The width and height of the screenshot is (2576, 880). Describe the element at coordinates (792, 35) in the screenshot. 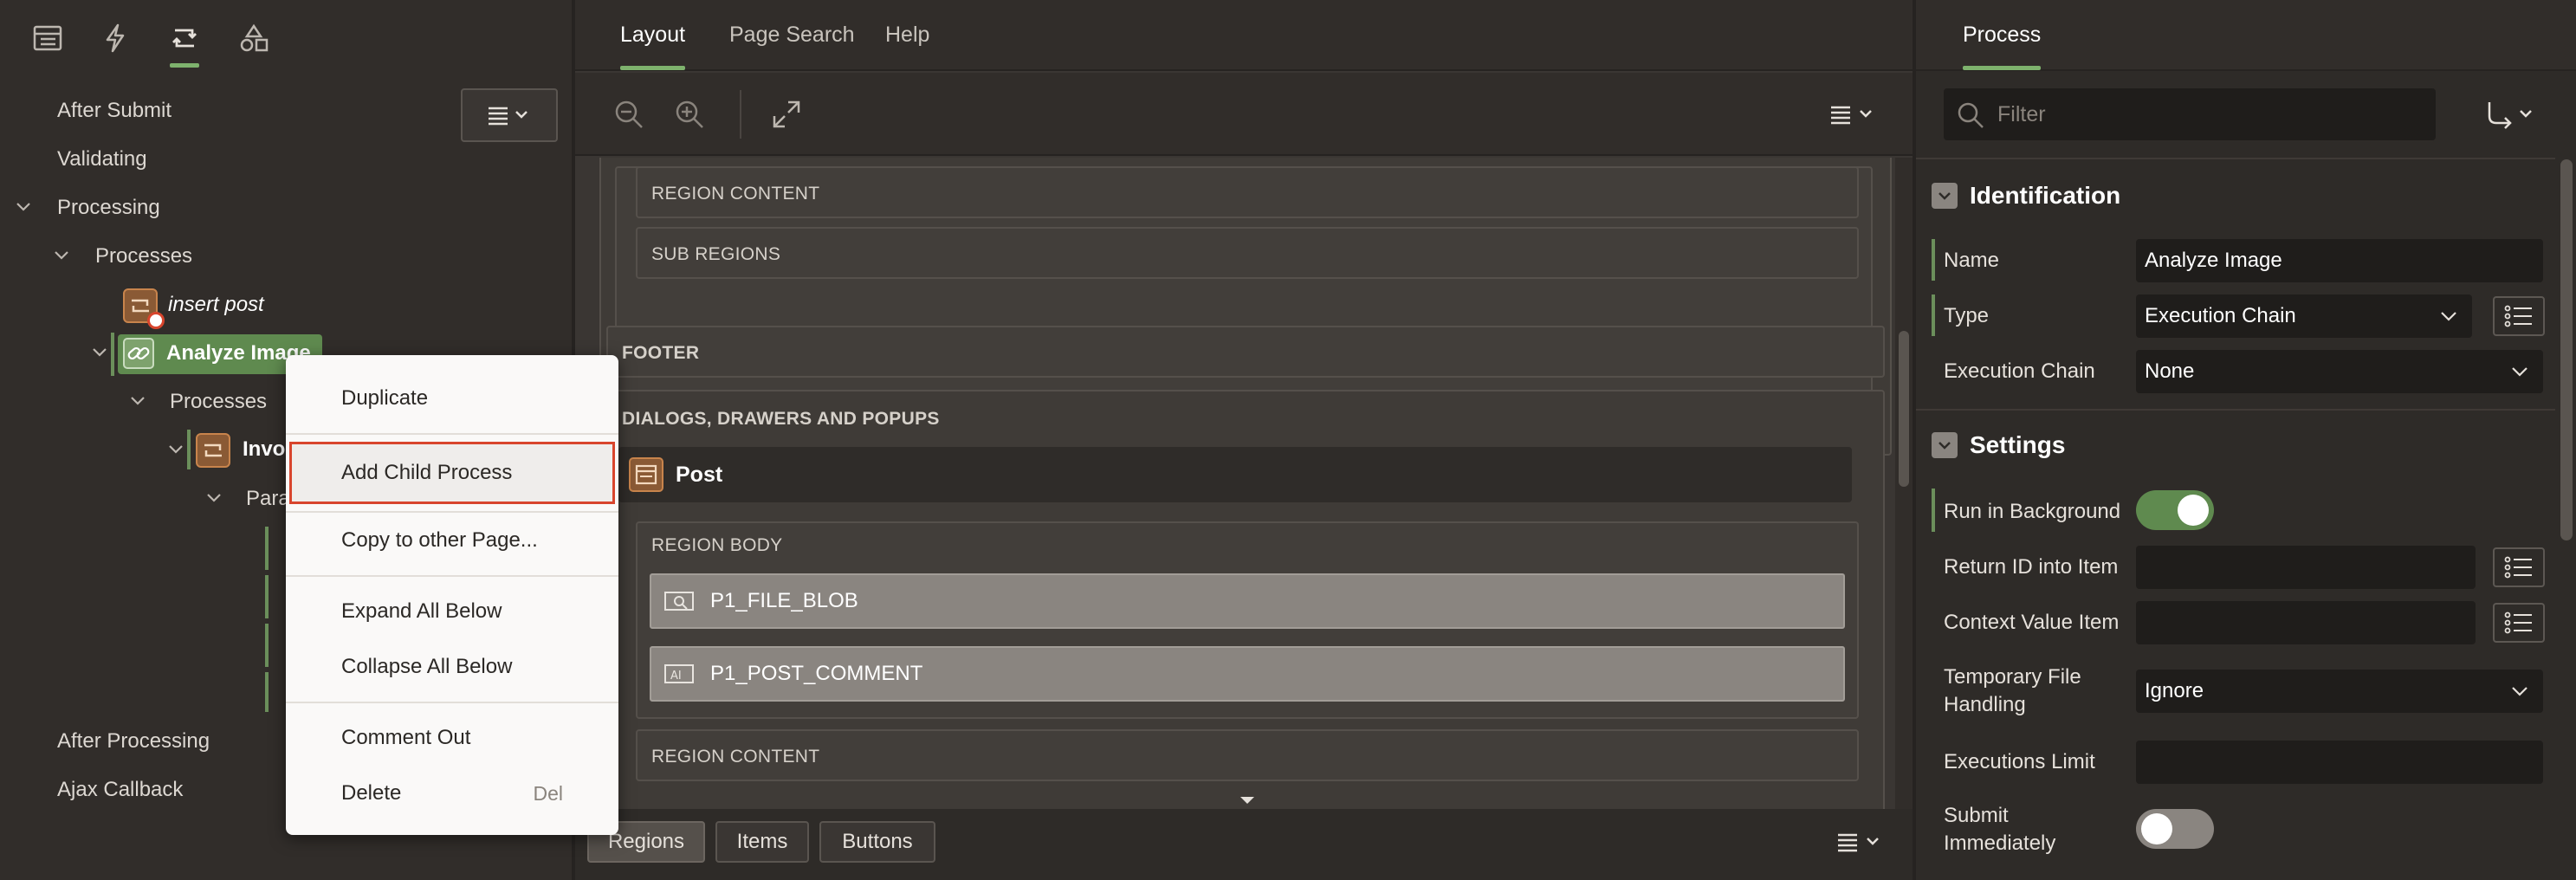

I see `tab-page-search: Page Search` at that location.